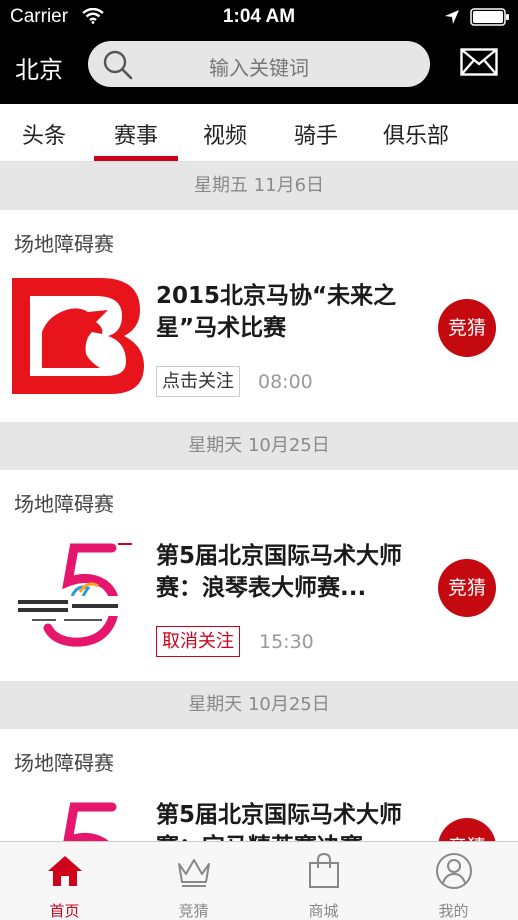 The image size is (518, 920). I want to click on shopping-bag-icon, so click(324, 870).